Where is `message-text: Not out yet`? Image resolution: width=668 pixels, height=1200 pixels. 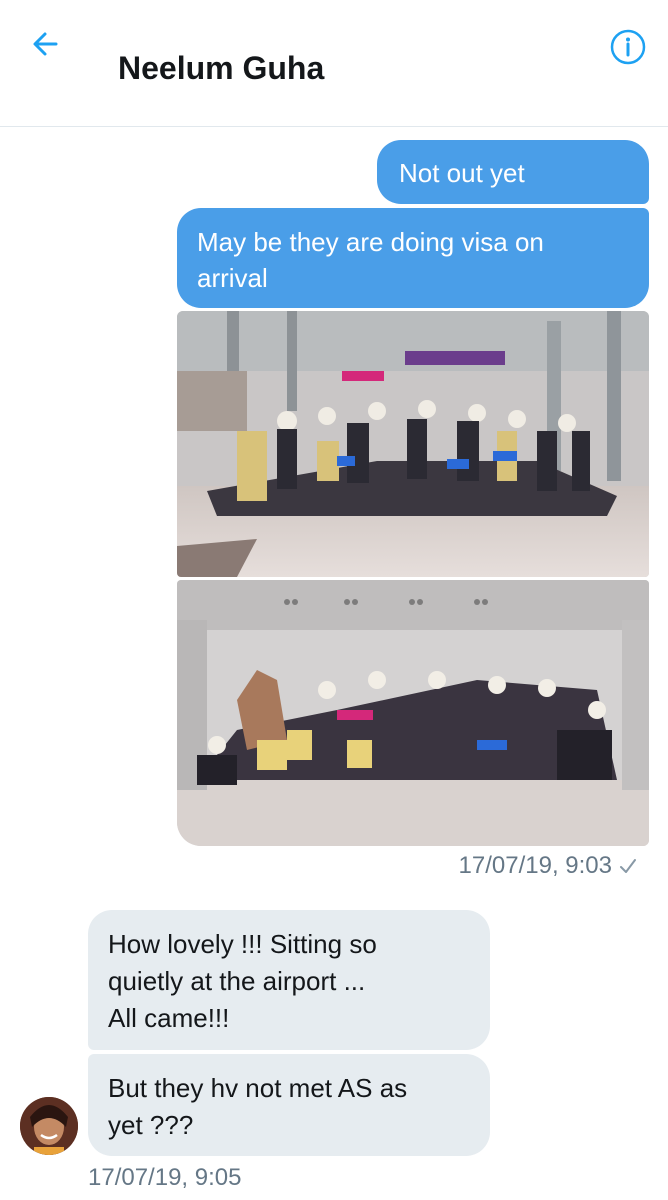
message-text: Not out yet is located at coordinates (462, 173).